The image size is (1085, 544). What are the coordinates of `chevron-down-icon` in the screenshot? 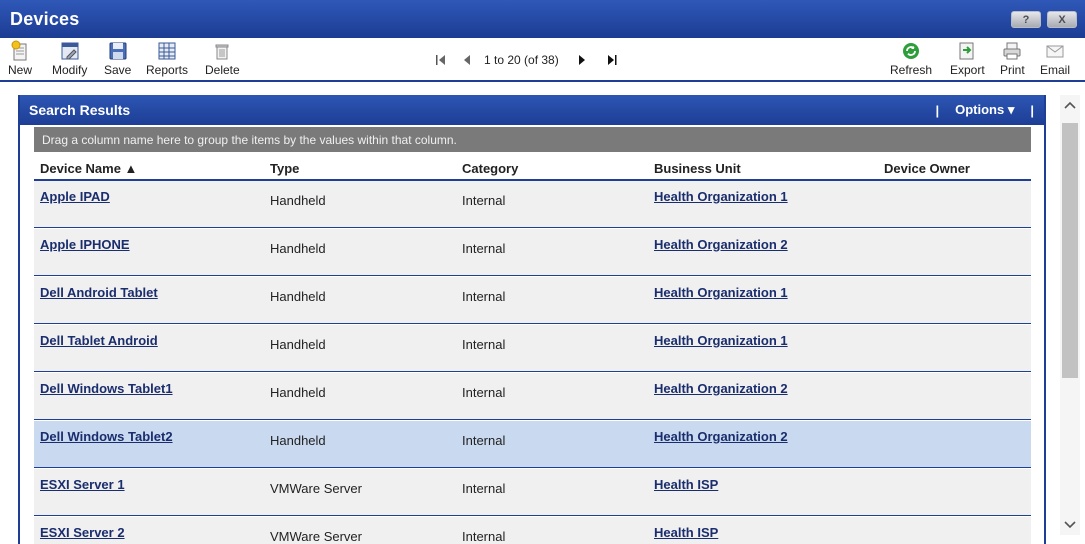 It's located at (1070, 525).